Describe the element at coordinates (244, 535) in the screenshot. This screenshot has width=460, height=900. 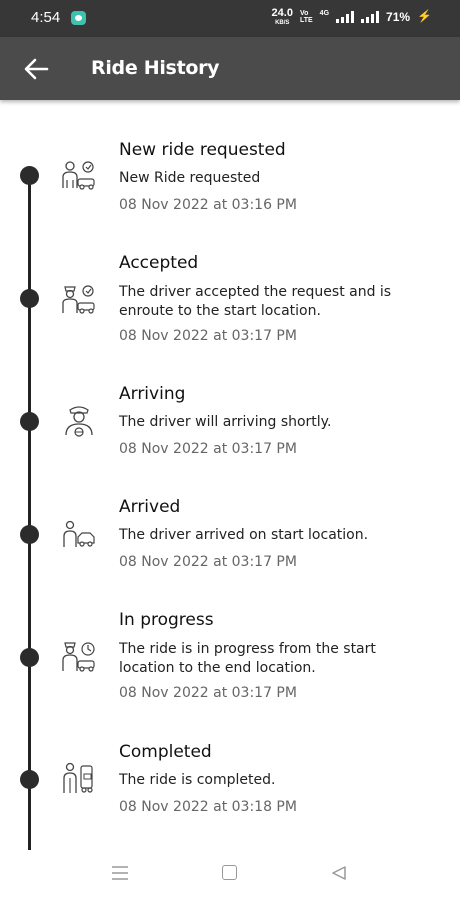
I see `timeline-item-description: The driver arrived on start location.` at that location.